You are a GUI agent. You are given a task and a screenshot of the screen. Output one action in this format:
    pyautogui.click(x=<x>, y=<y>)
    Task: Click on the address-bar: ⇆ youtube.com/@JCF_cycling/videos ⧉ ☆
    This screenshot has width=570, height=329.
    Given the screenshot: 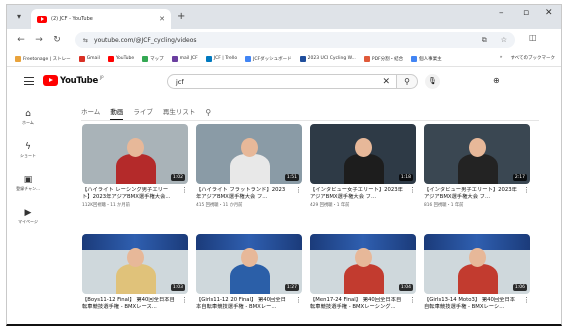 What is the action you would take?
    pyautogui.click(x=295, y=40)
    